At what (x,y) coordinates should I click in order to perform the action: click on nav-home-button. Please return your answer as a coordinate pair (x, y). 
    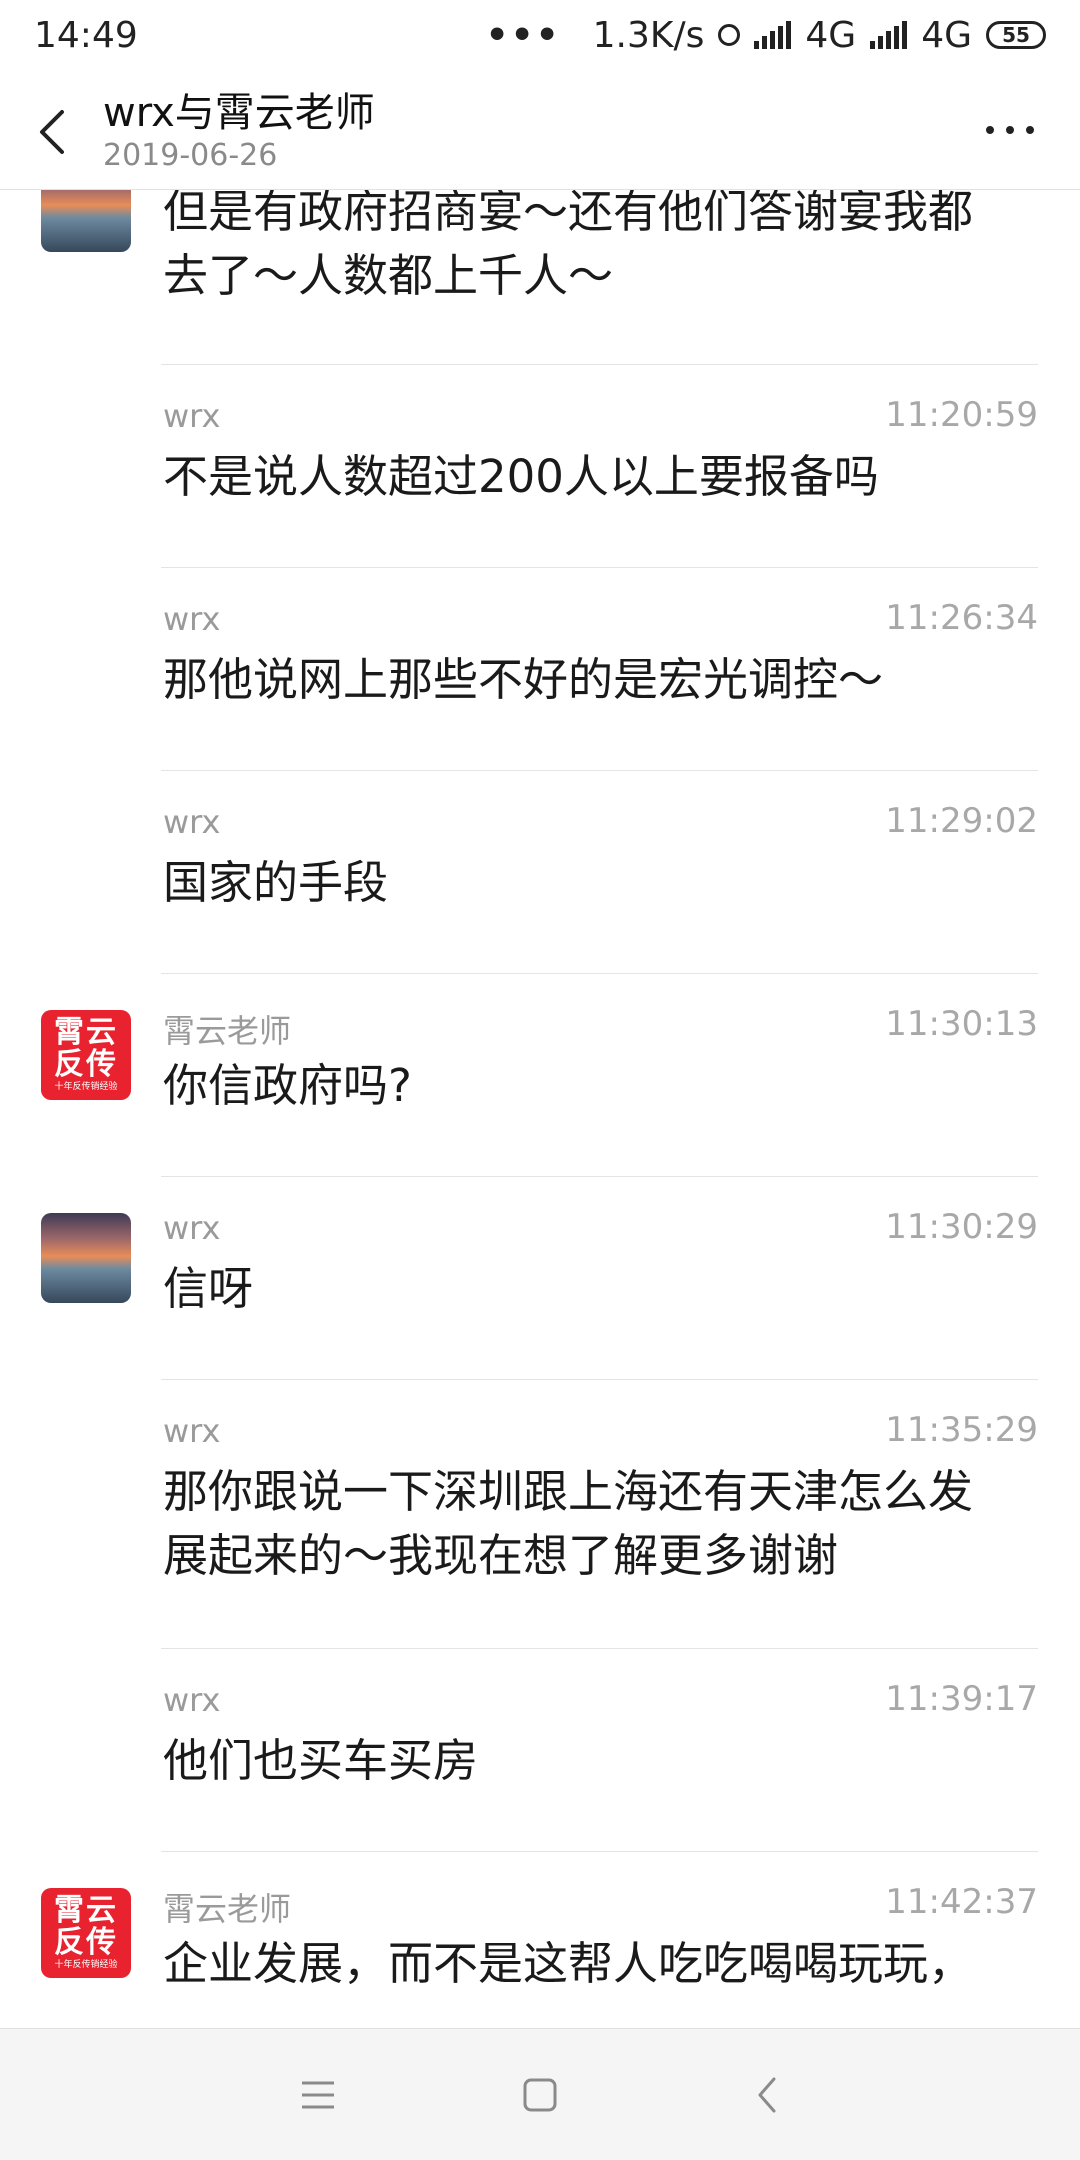
    Looking at the image, I should click on (540, 2095).